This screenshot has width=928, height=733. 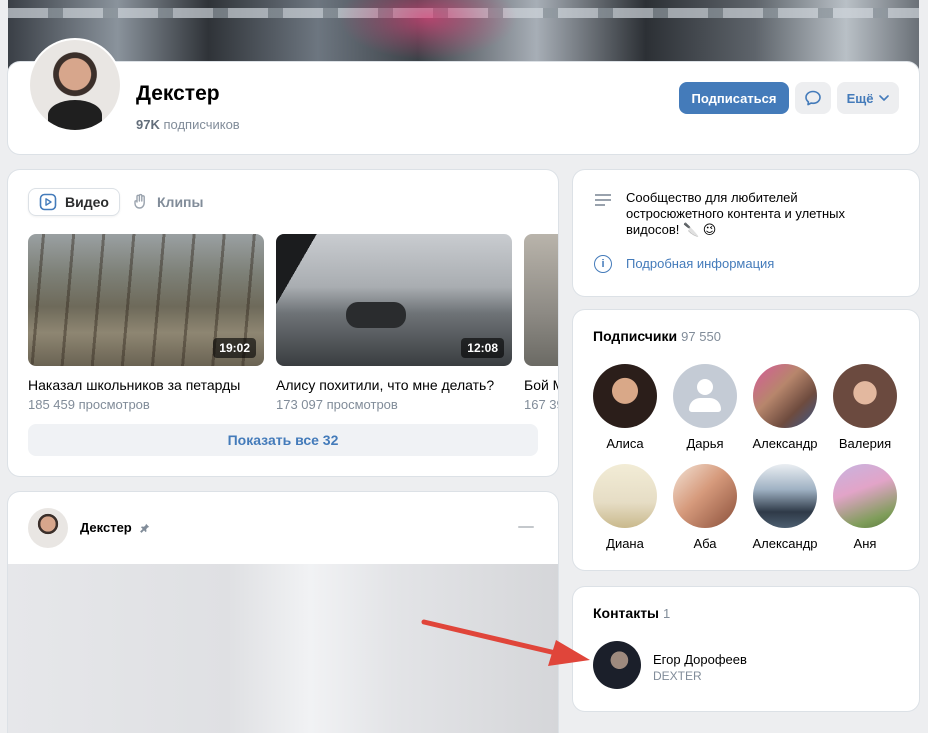 I want to click on post-author: Декстер, so click(x=115, y=527).